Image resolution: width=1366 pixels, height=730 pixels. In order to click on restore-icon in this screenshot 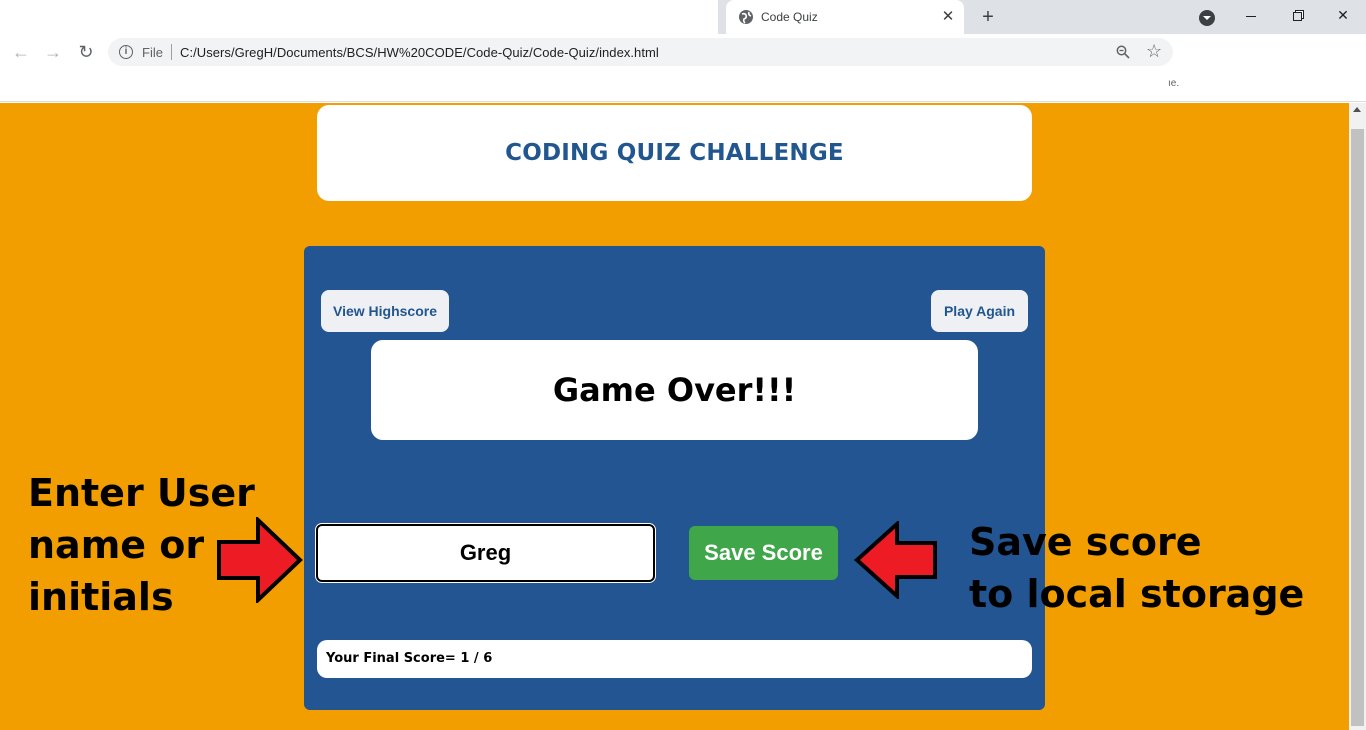, I will do `click(1297, 16)`.